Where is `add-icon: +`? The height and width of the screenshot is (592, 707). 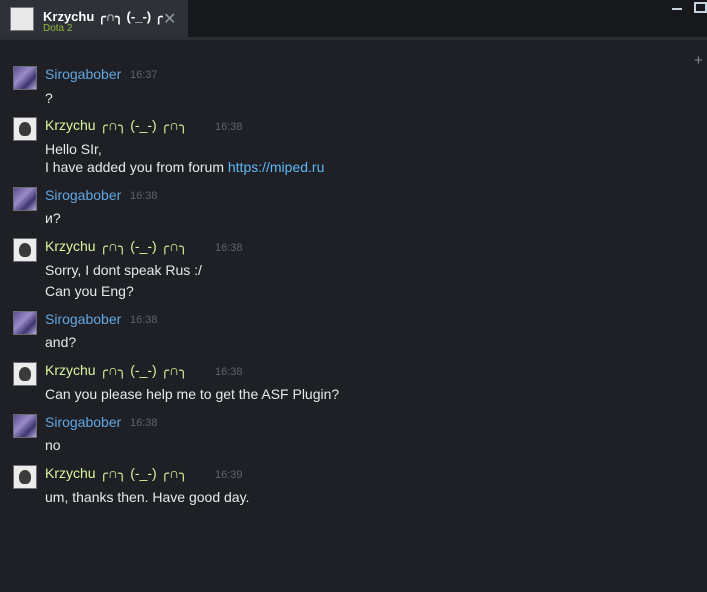
add-icon: + is located at coordinates (698, 60).